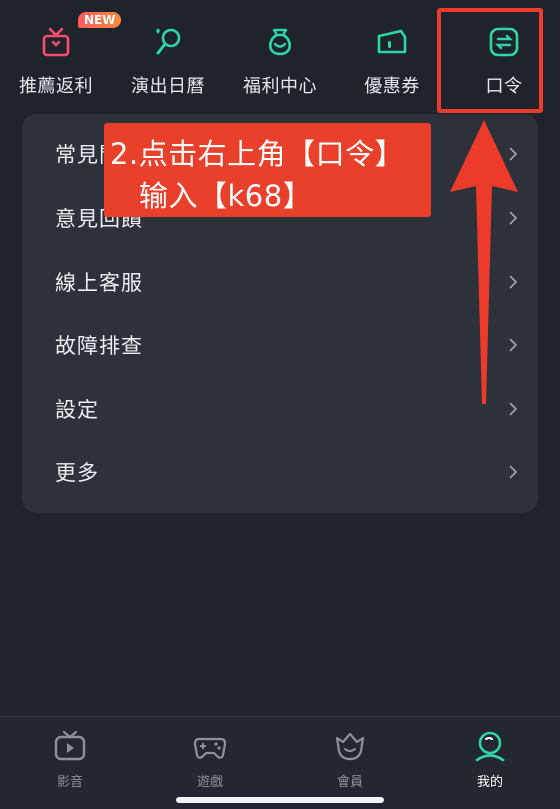  I want to click on nav-label: 影音, so click(69, 782).